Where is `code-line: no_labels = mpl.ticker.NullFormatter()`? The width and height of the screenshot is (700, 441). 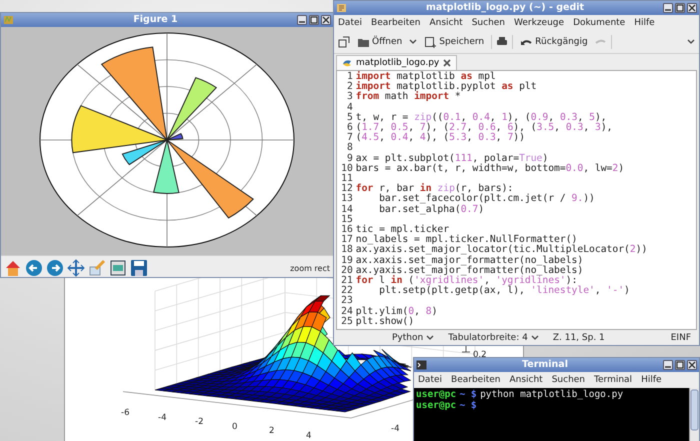
code-line: no_labels = mpl.ticker.NullFormatter() is located at coordinates (467, 240).